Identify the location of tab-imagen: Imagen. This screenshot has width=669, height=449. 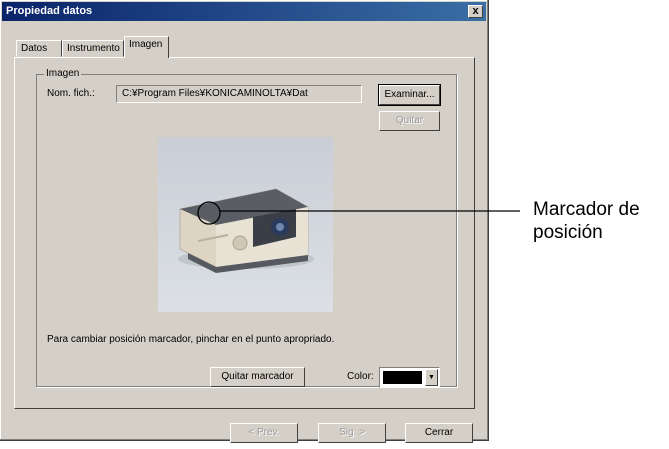
(146, 47).